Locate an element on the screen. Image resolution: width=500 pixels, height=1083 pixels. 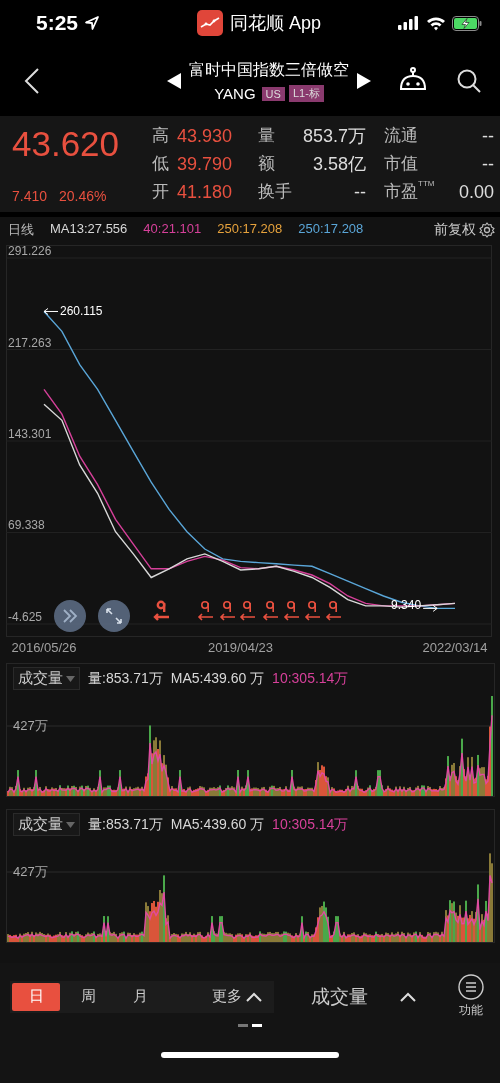
more-periods-button: 更多 is located at coordinates (240, 996).